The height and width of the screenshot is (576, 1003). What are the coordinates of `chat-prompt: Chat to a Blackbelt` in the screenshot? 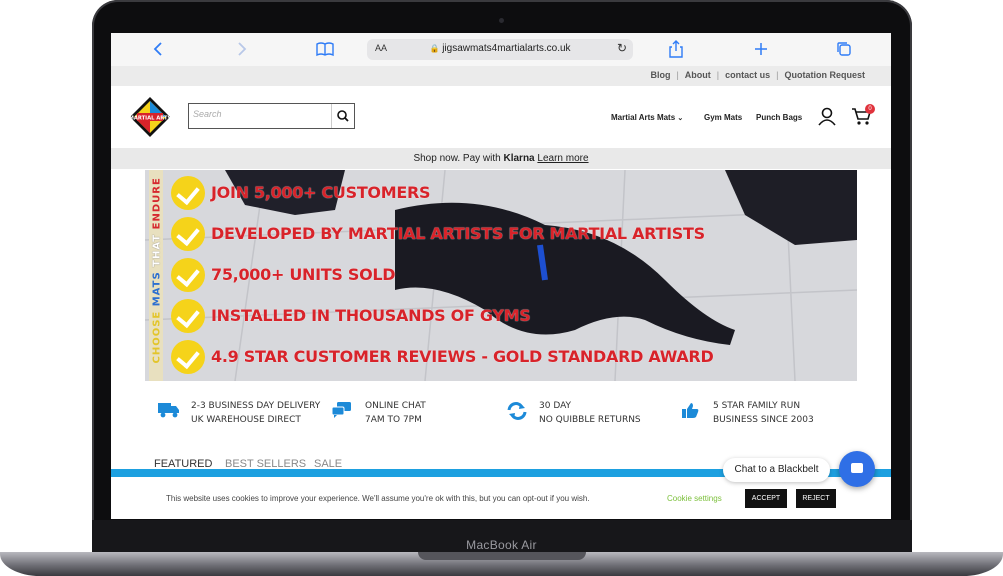 It's located at (776, 470).